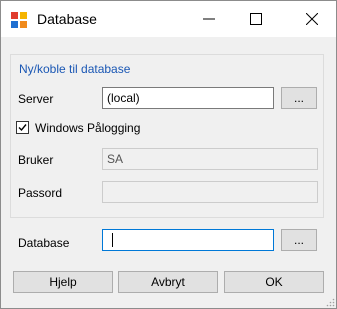 The height and width of the screenshot is (309, 337). I want to click on database-label: Database, so click(44, 243).